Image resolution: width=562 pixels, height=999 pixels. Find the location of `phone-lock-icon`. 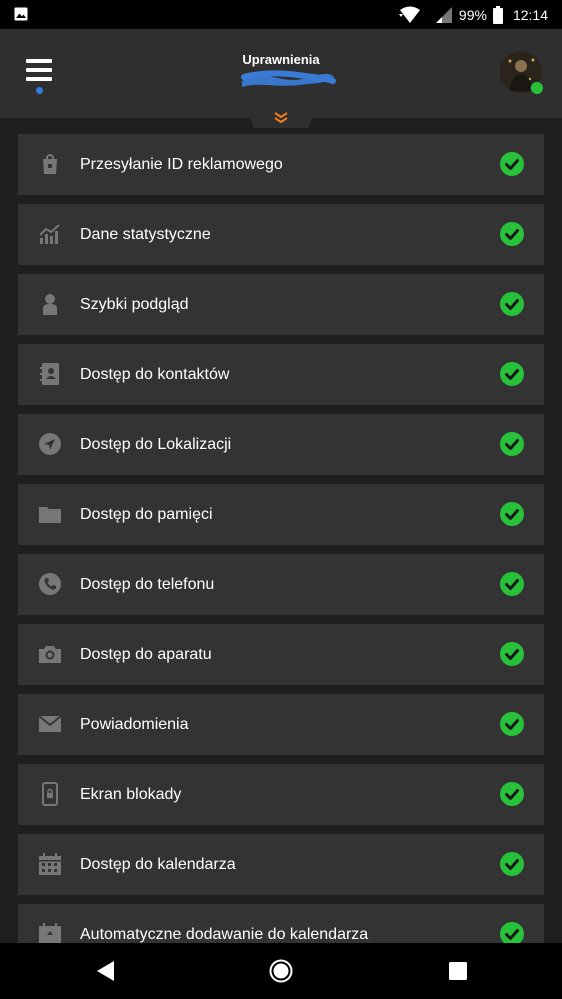

phone-lock-icon is located at coordinates (50, 794).